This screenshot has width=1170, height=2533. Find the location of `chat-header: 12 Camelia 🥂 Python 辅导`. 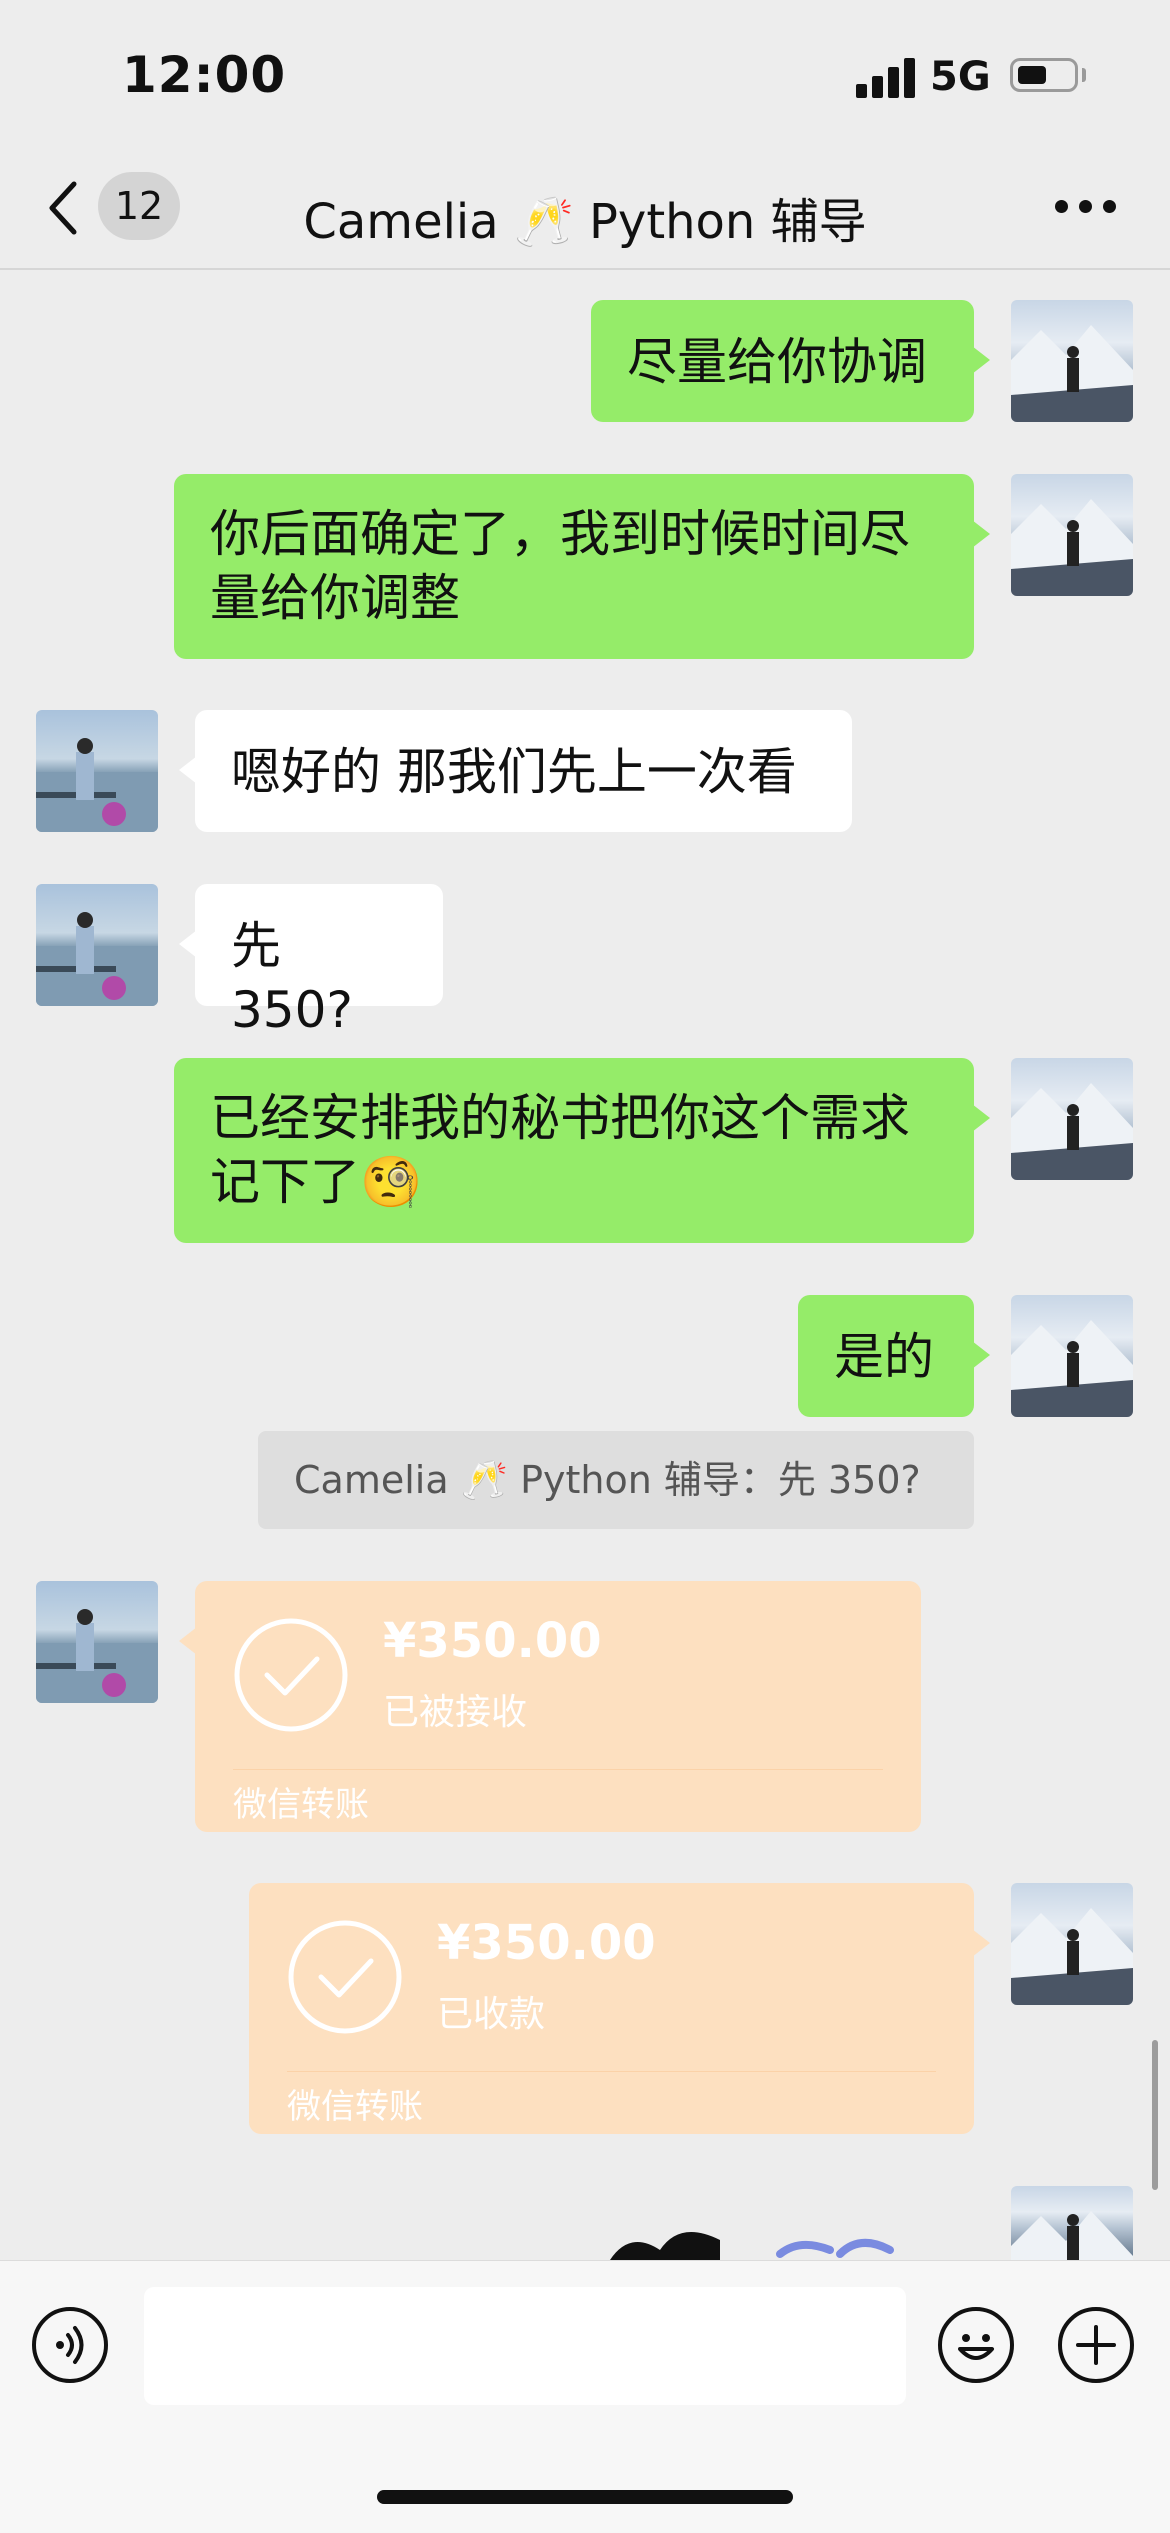

chat-header: 12 Camelia 🥂 Python 辅导 is located at coordinates (585, 210).